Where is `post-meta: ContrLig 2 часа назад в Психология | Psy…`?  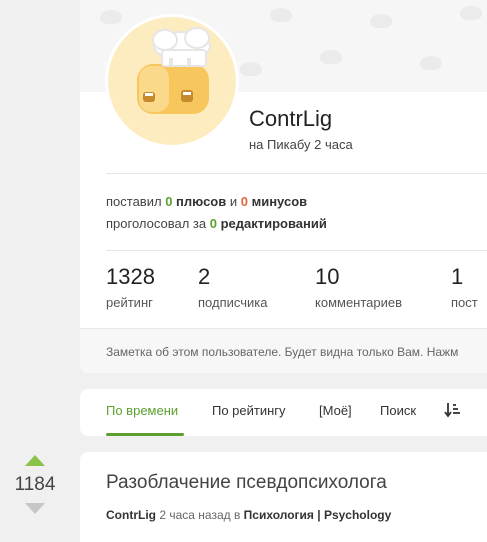
post-meta: ContrLig 2 часа назад в Психология | Psy… is located at coordinates (248, 515).